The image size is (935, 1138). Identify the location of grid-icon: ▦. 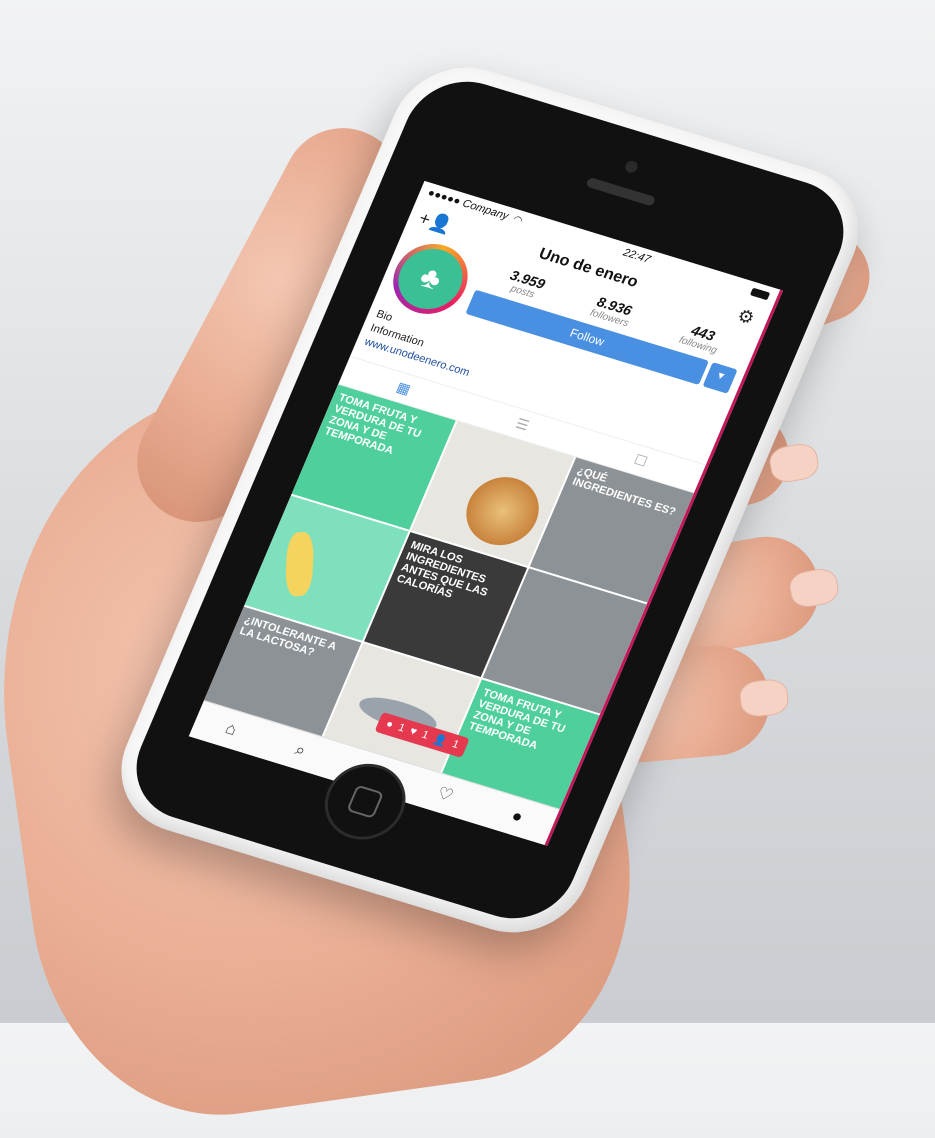
(403, 389).